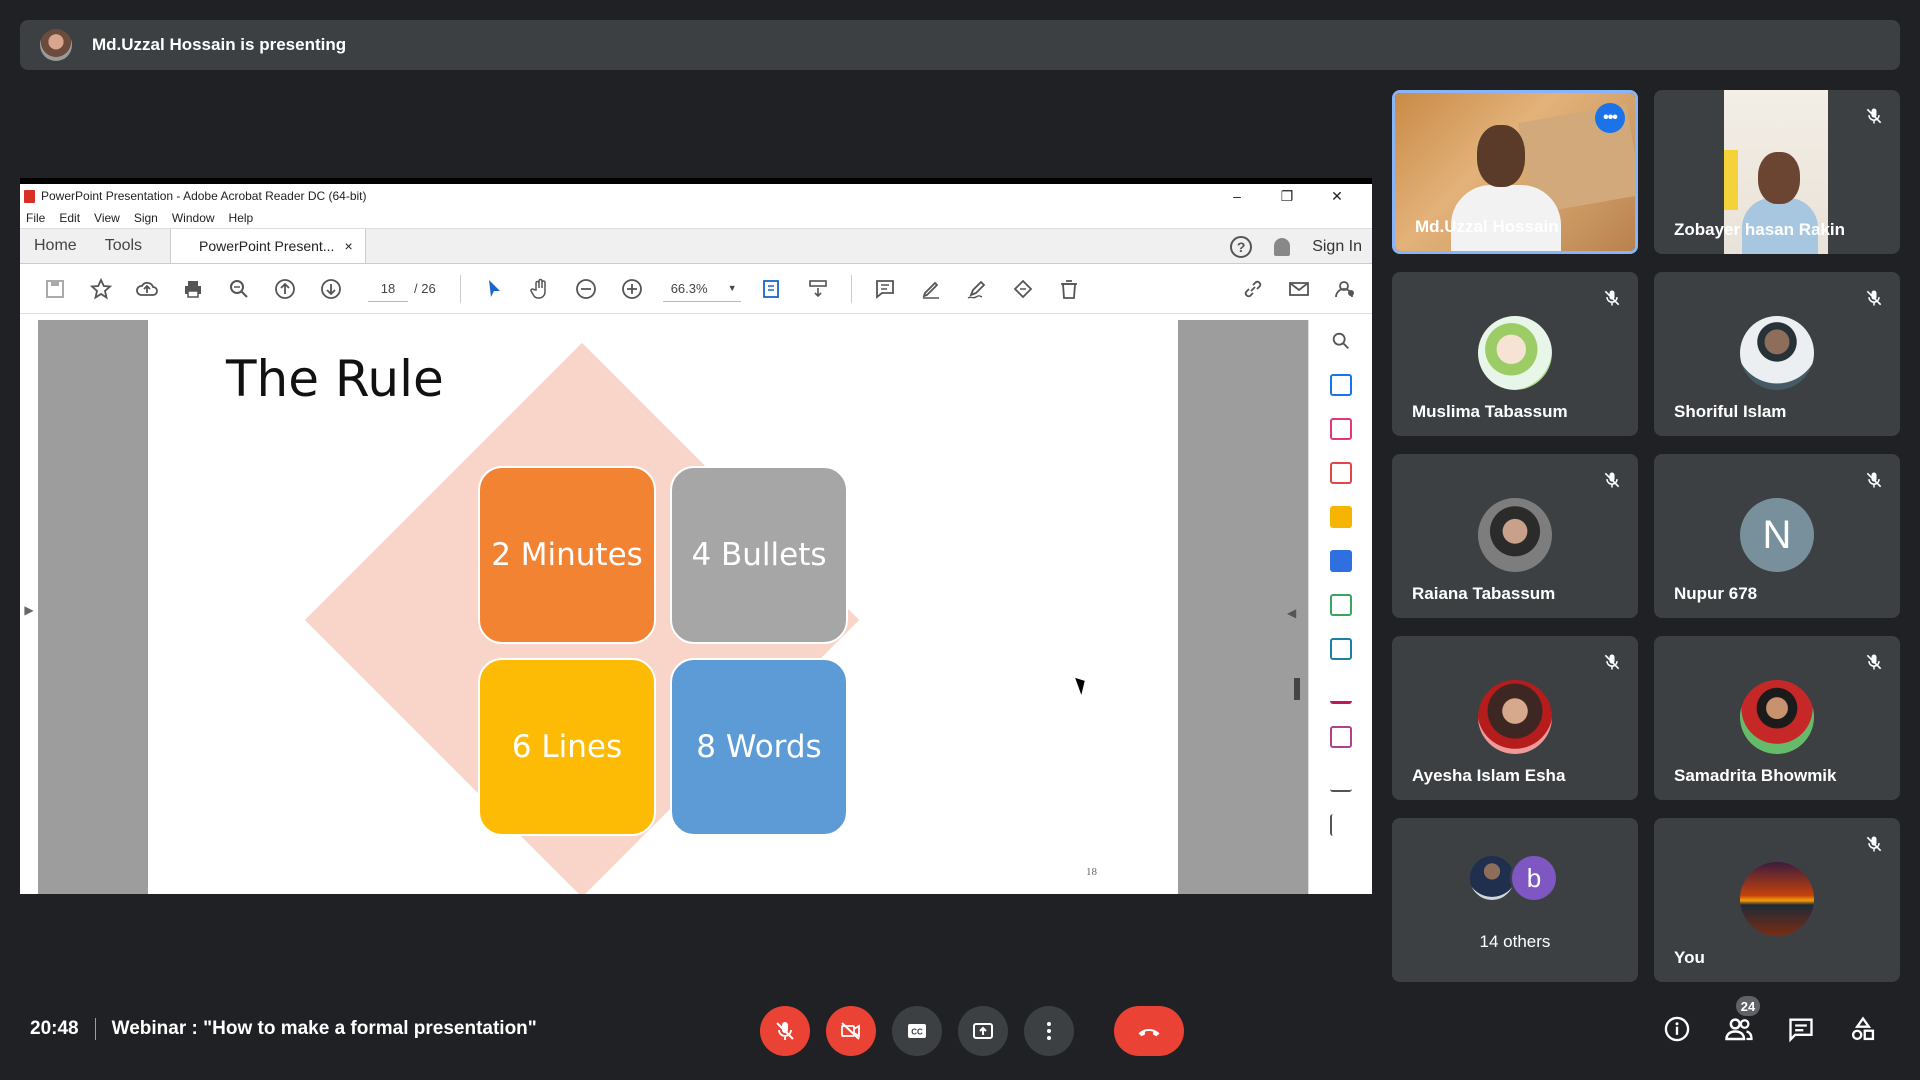  I want to click on menu-view: View, so click(107, 218).